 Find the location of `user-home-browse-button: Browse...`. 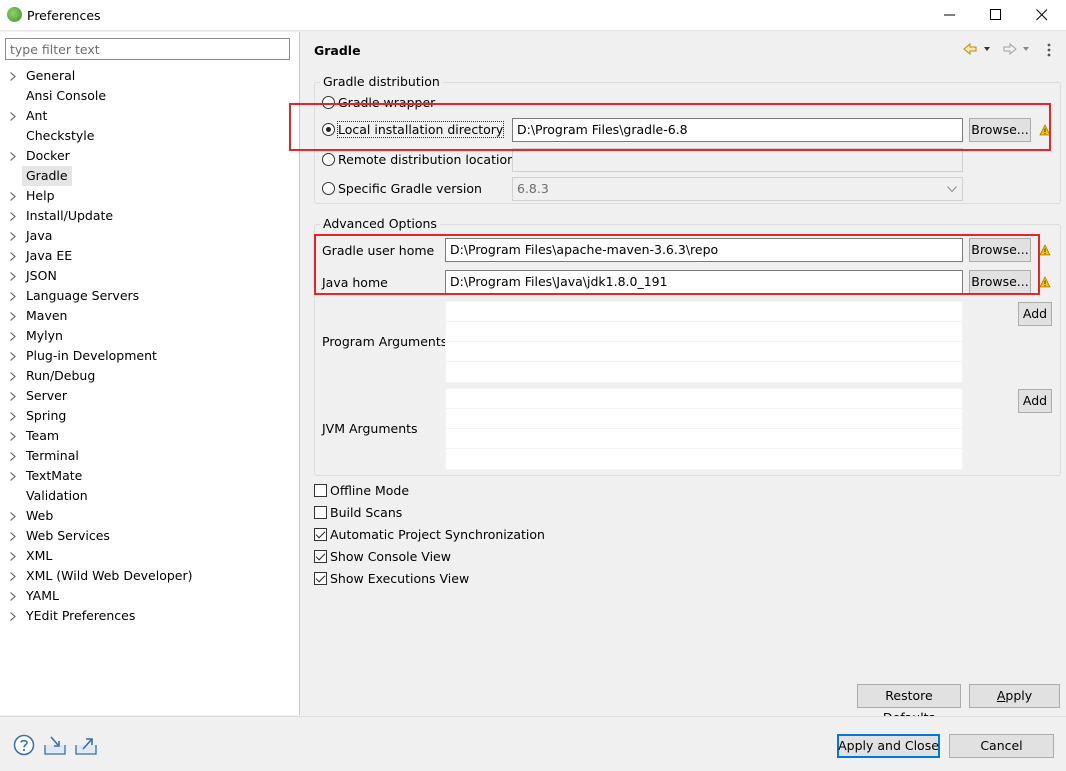

user-home-browse-button: Browse... is located at coordinates (1000, 250).